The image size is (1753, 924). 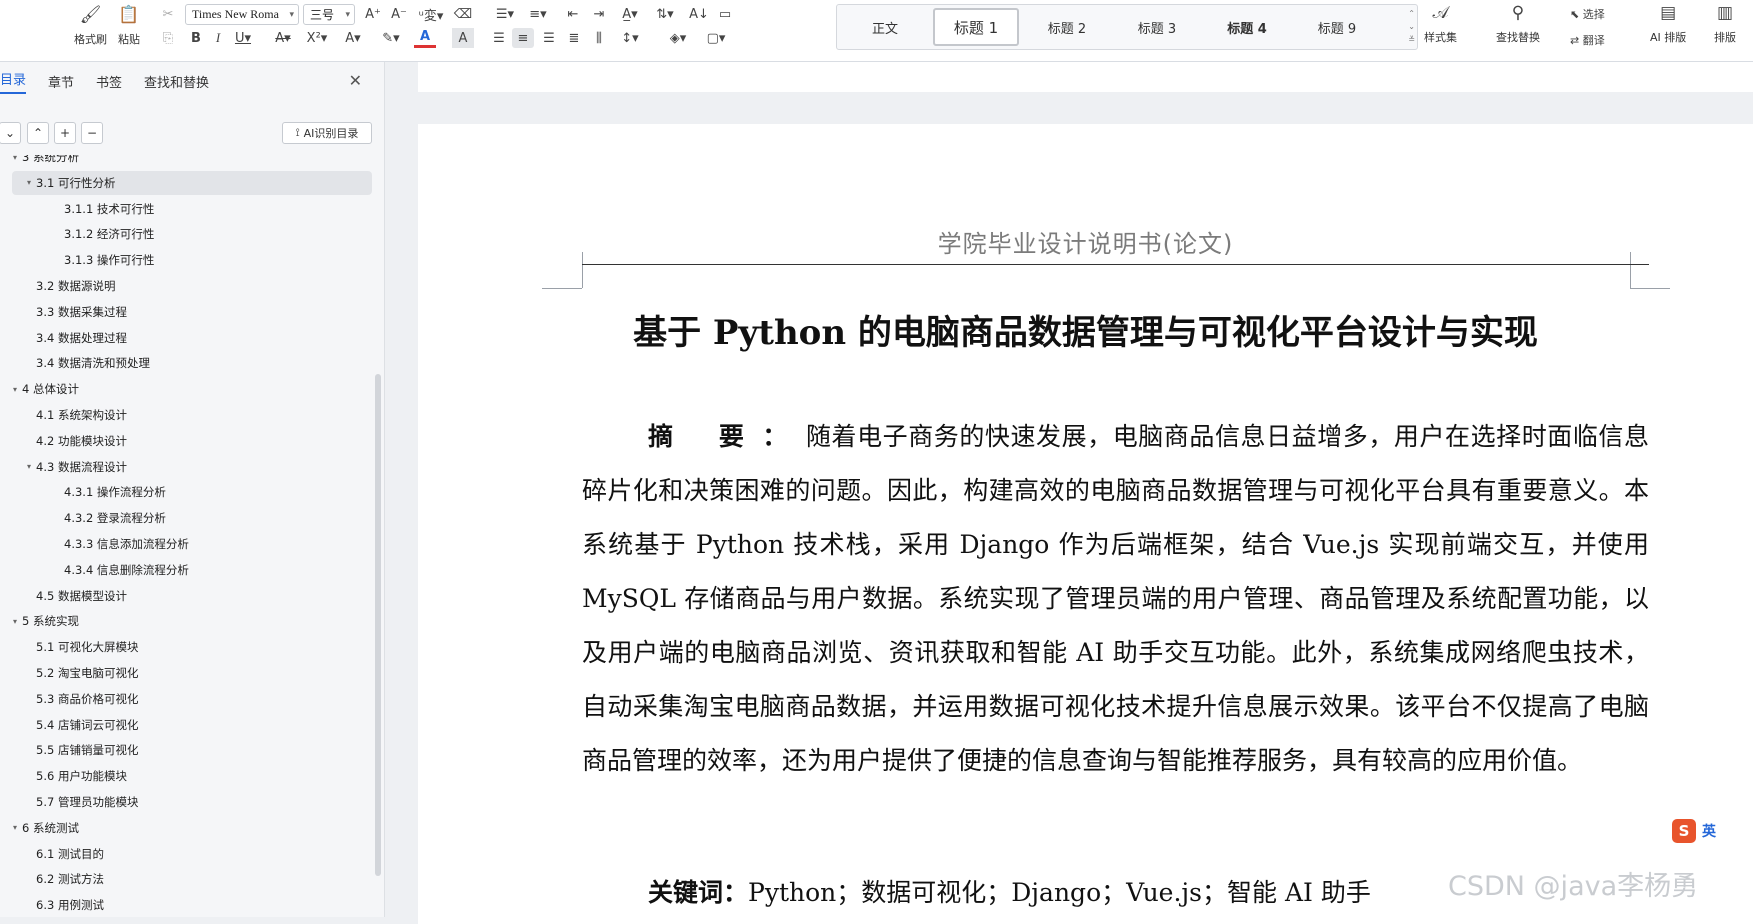 I want to click on highlight-icon: ✎▾, so click(x=391, y=38).